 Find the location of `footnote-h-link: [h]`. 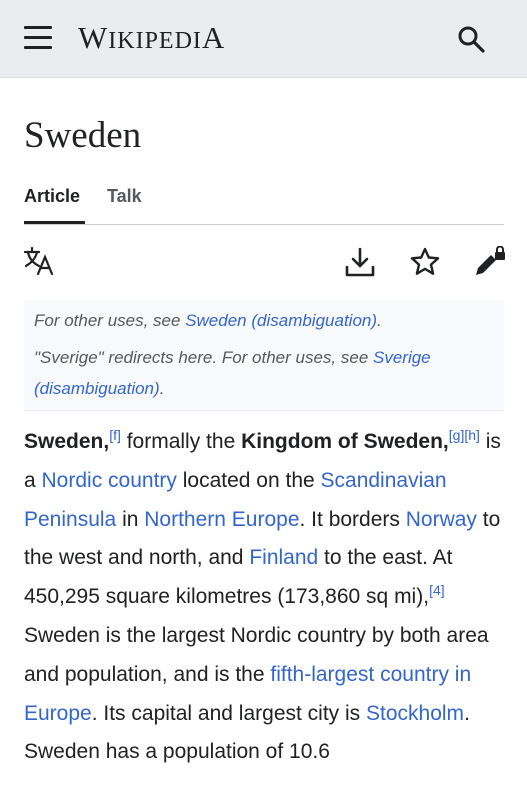

footnote-h-link: [h] is located at coordinates (472, 435).